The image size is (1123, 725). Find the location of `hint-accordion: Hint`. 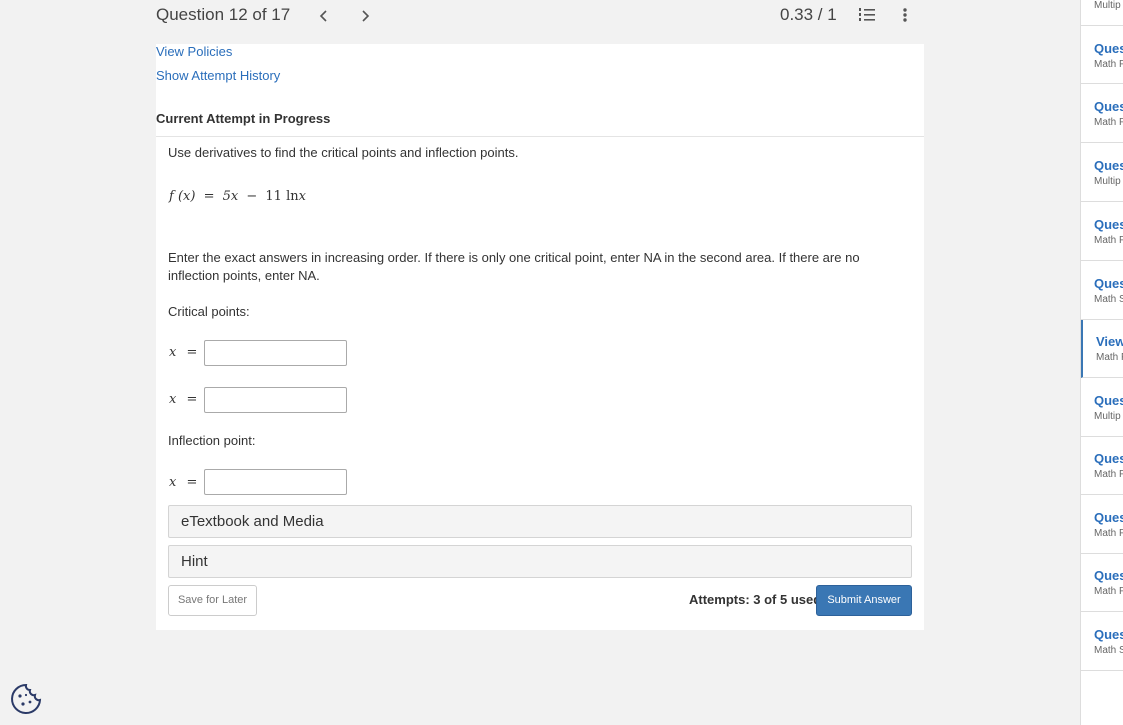

hint-accordion: Hint is located at coordinates (540, 561).